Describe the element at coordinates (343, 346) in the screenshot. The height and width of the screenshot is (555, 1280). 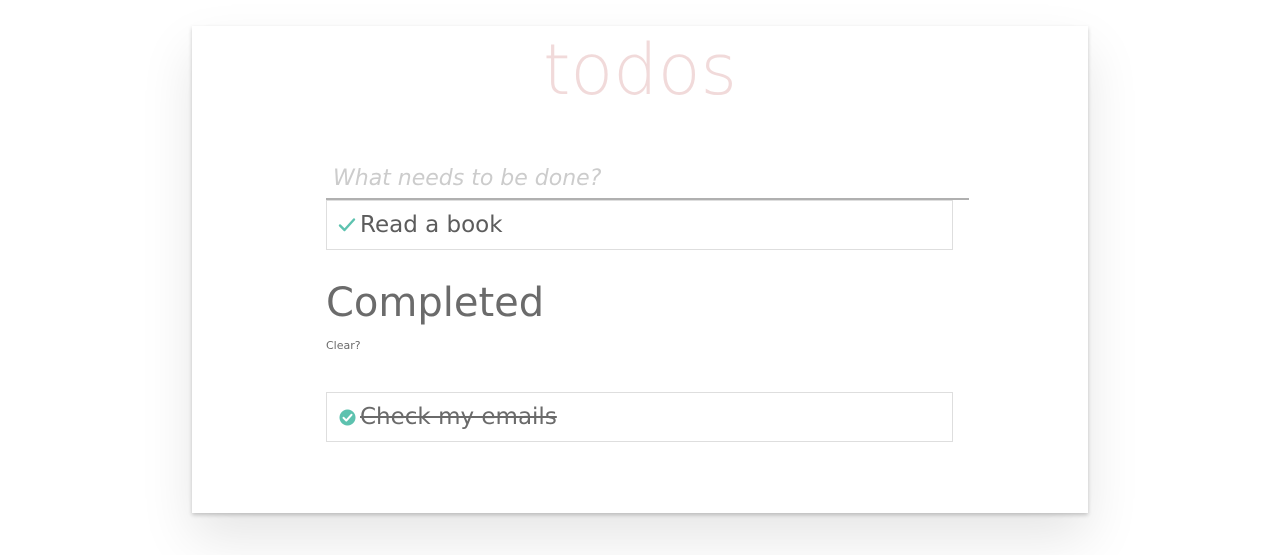
I see `clear-completed-link: Clear?` at that location.